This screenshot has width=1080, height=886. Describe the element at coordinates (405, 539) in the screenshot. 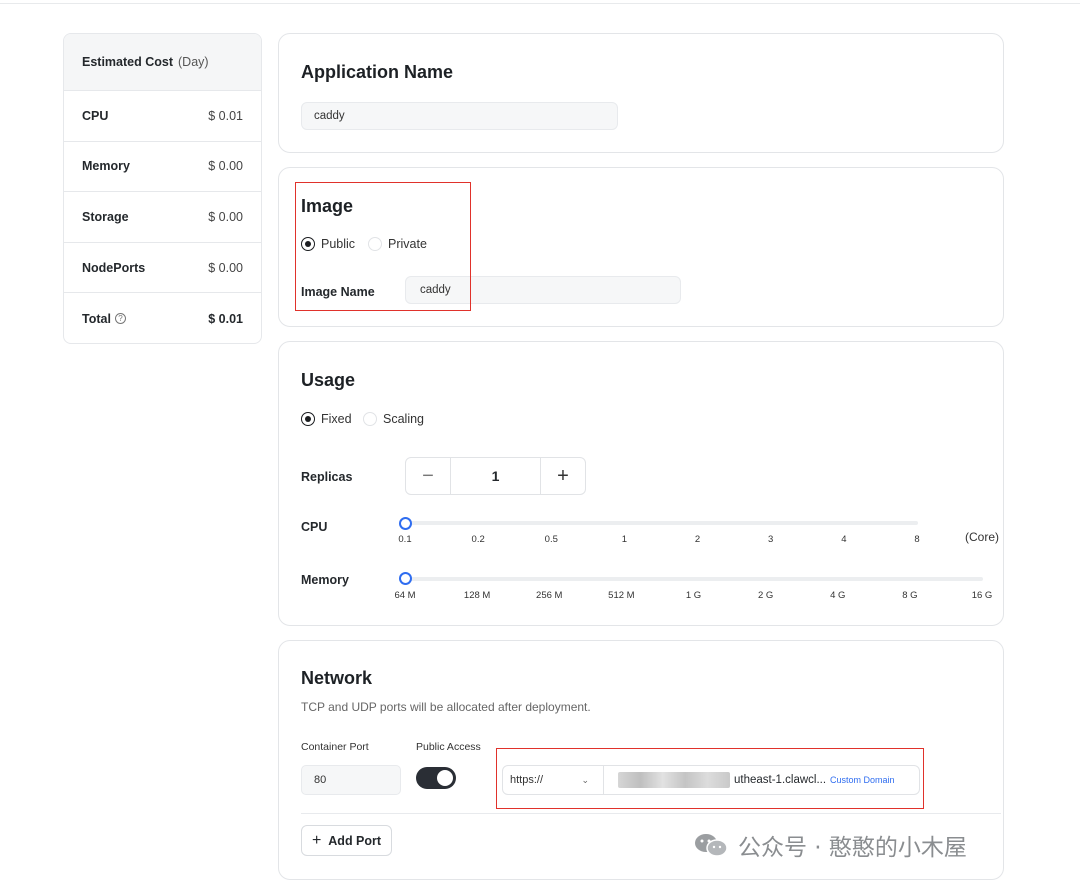

I see `cpu-tick-label: 0.1` at that location.